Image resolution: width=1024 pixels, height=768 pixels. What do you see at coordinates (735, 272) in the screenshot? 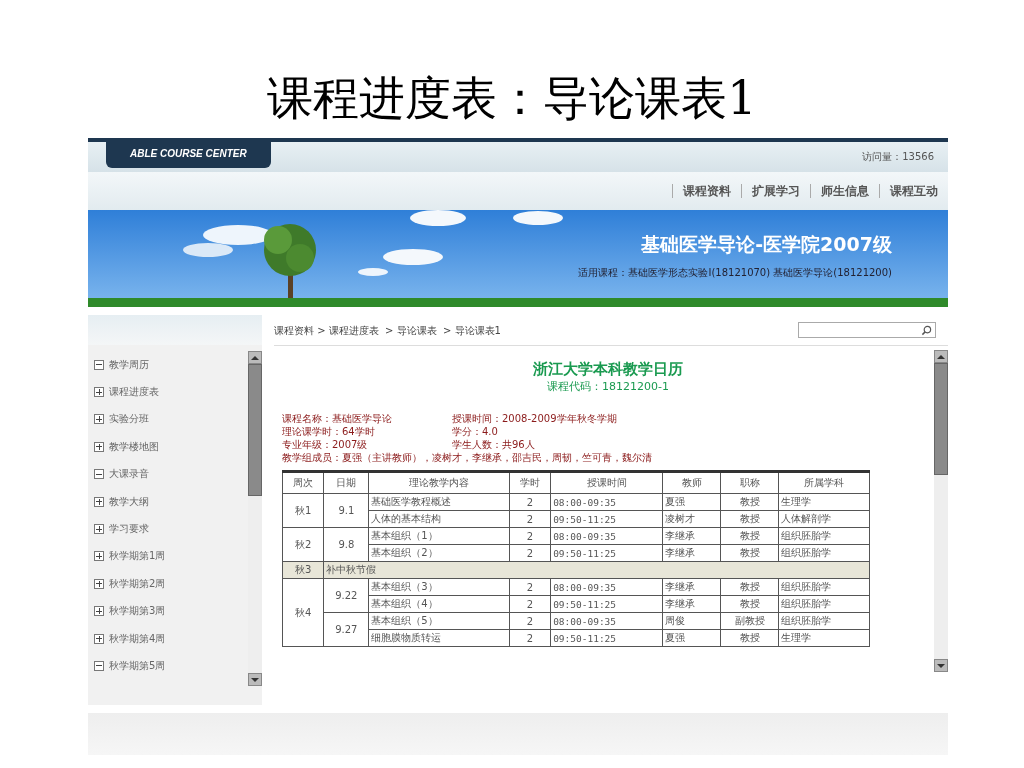
I see `course-subtitle: 适用课程：基础医学形态实验Ⅰ(18121070) 基础医学导论(18121200)` at bounding box center [735, 272].